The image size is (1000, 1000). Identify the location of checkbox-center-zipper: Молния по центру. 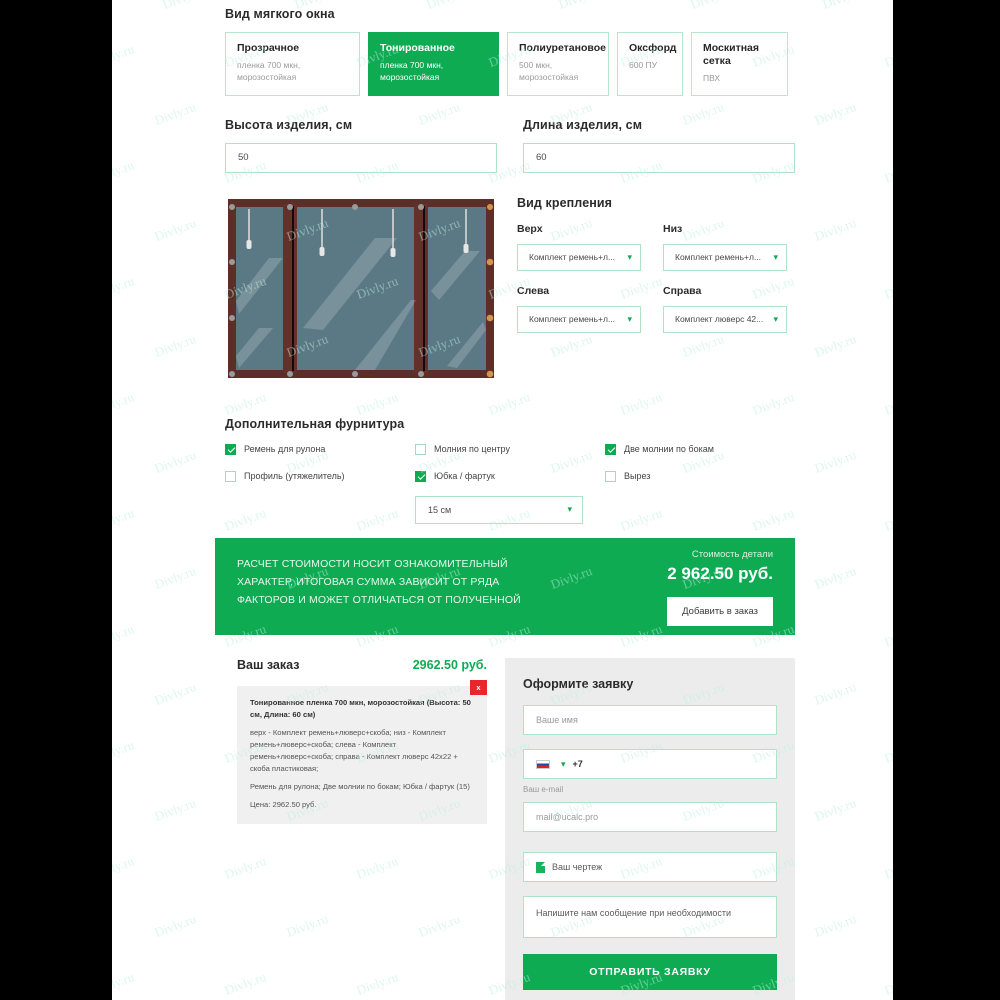
(510, 449).